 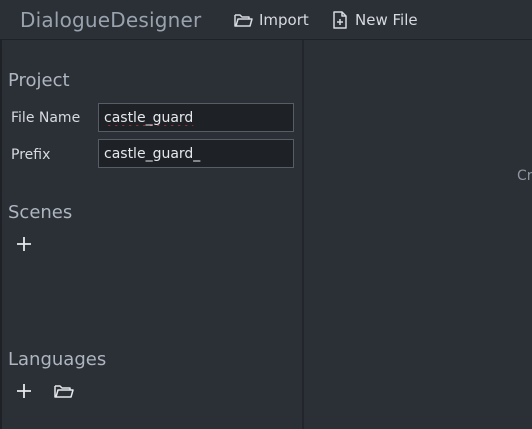 What do you see at coordinates (111, 20) in the screenshot?
I see `app-title: DialogueDesigner` at bounding box center [111, 20].